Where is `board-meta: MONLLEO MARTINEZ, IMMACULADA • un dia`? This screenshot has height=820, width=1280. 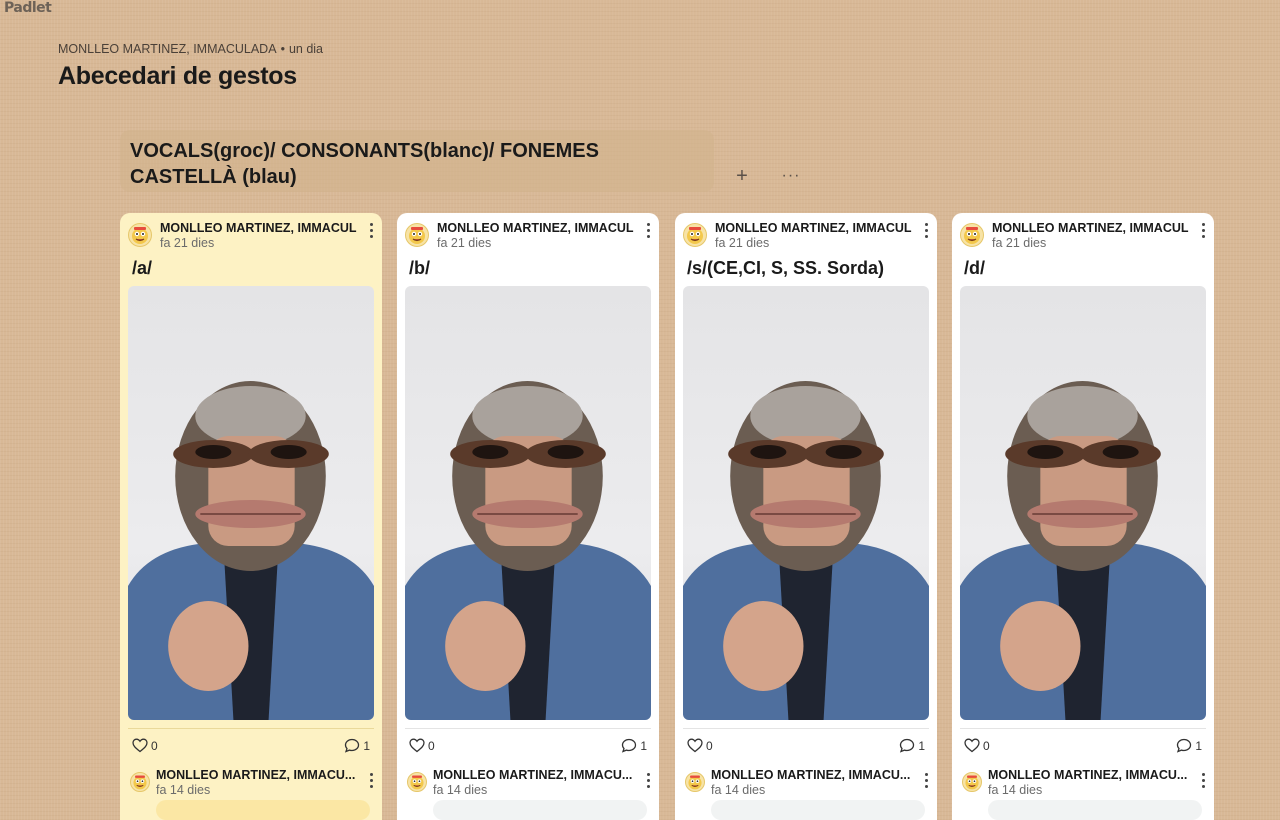 board-meta: MONLLEO MARTINEZ, IMMACULADA • un dia is located at coordinates (190, 49).